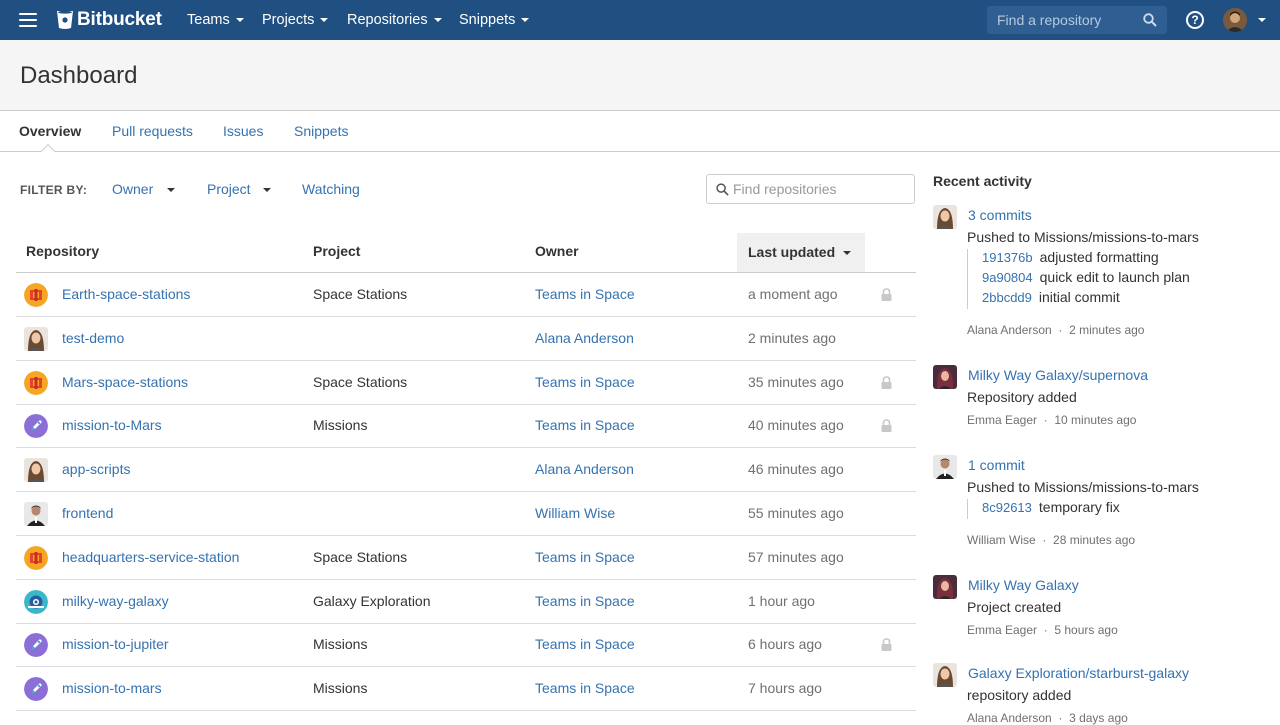 Image resolution: width=1280 pixels, height=725 pixels. Describe the element at coordinates (1078, 673) in the screenshot. I see `activity-title-link: Galaxy Exploration/starburst-galaxy` at that location.